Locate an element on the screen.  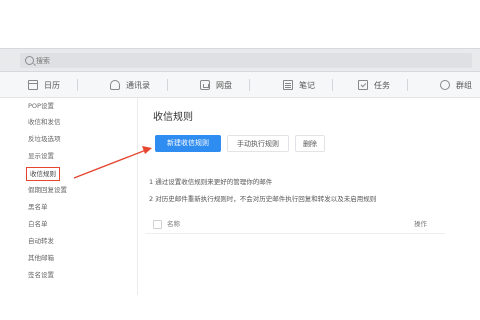
search-input is located at coordinates (136, 60).